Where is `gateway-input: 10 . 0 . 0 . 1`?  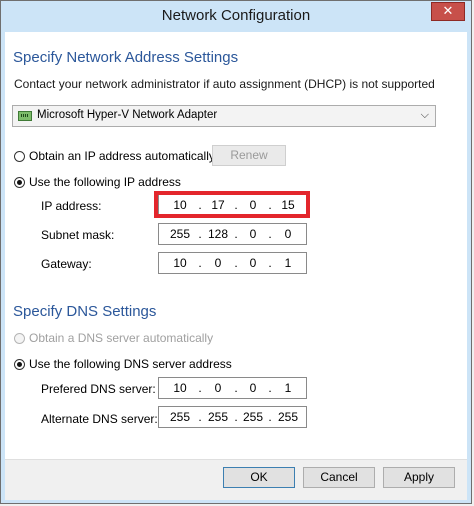 gateway-input: 10 . 0 . 0 . 1 is located at coordinates (232, 263).